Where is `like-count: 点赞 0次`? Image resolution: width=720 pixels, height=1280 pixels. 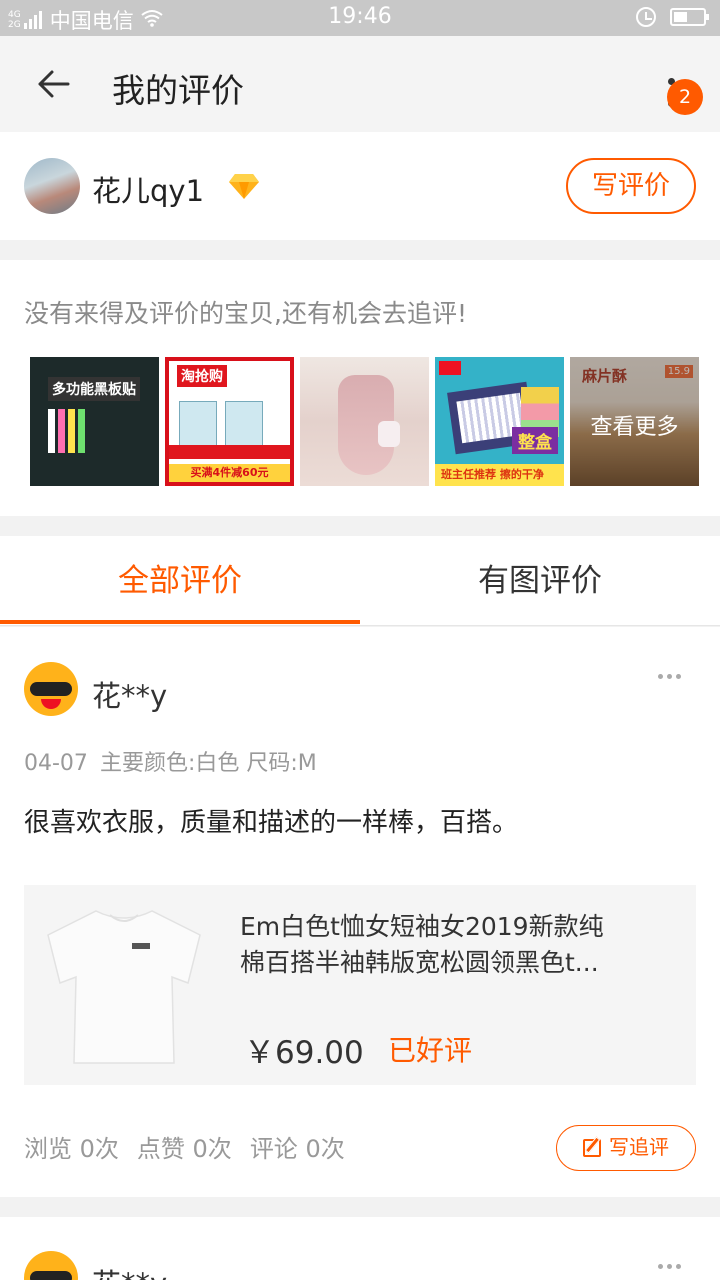 like-count: 点赞 0次 is located at coordinates (184, 1149).